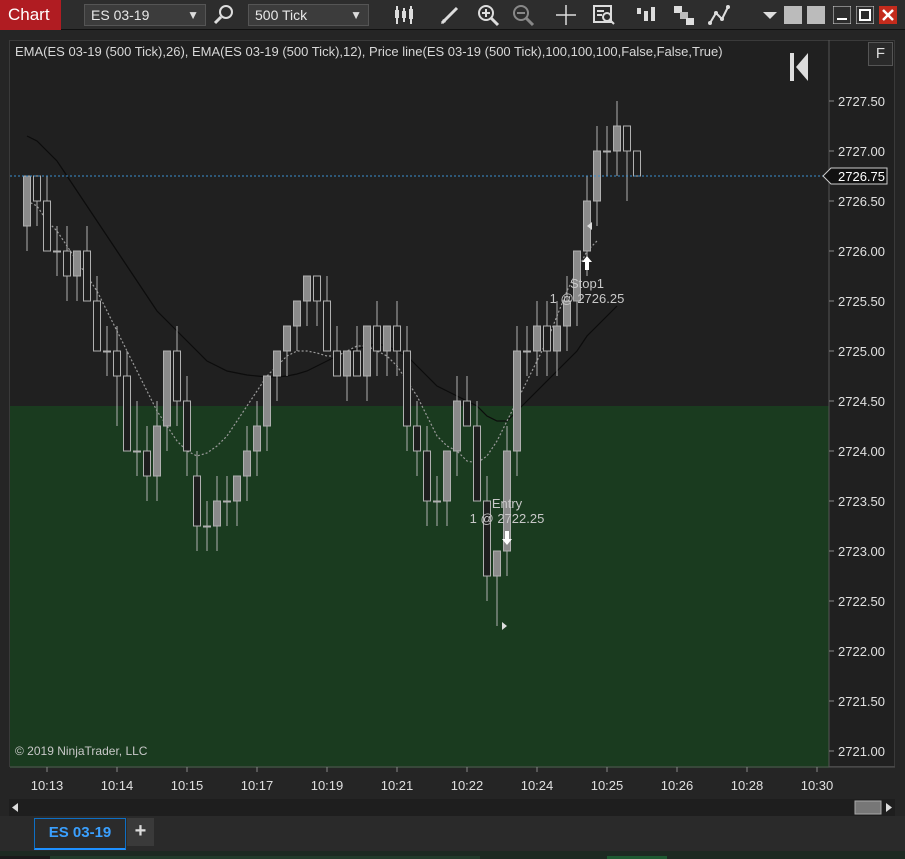 The height and width of the screenshot is (859, 905). What do you see at coordinates (452, 807) in the screenshot?
I see `horizontal-scrollbar` at bounding box center [452, 807].